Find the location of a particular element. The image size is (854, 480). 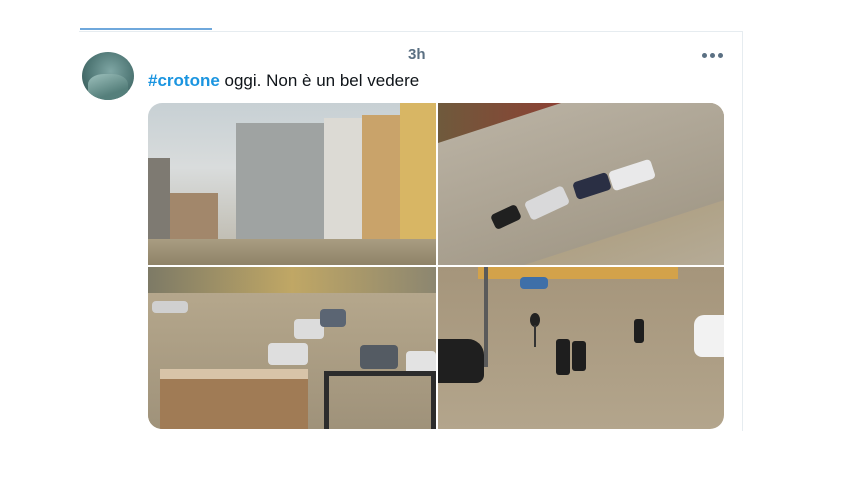

photo-flooded-parking-lot is located at coordinates (292, 348).